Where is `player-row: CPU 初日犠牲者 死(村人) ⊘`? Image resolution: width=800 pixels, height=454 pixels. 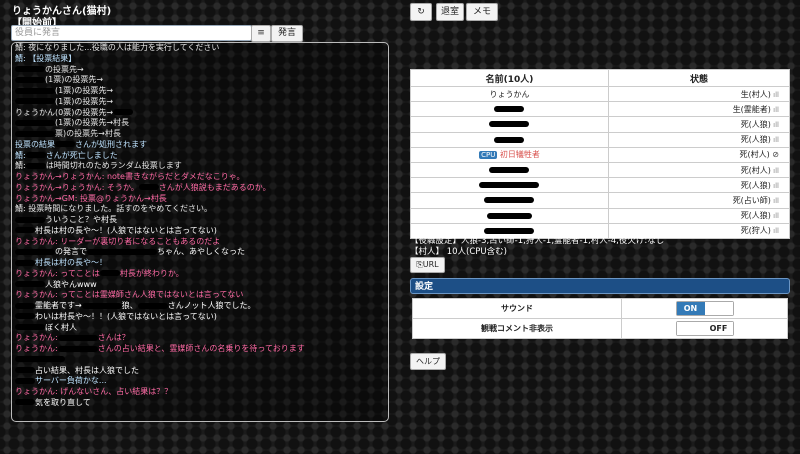 player-row: CPU 初日犠牲者 死(村人) ⊘ is located at coordinates (600, 154).